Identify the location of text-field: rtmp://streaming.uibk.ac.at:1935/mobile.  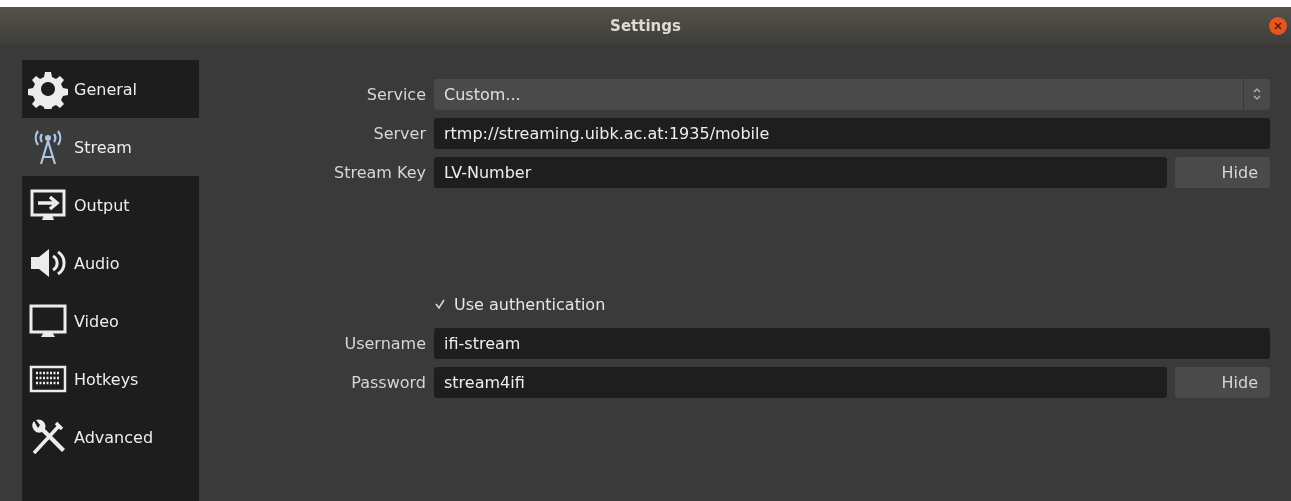
(852, 133).